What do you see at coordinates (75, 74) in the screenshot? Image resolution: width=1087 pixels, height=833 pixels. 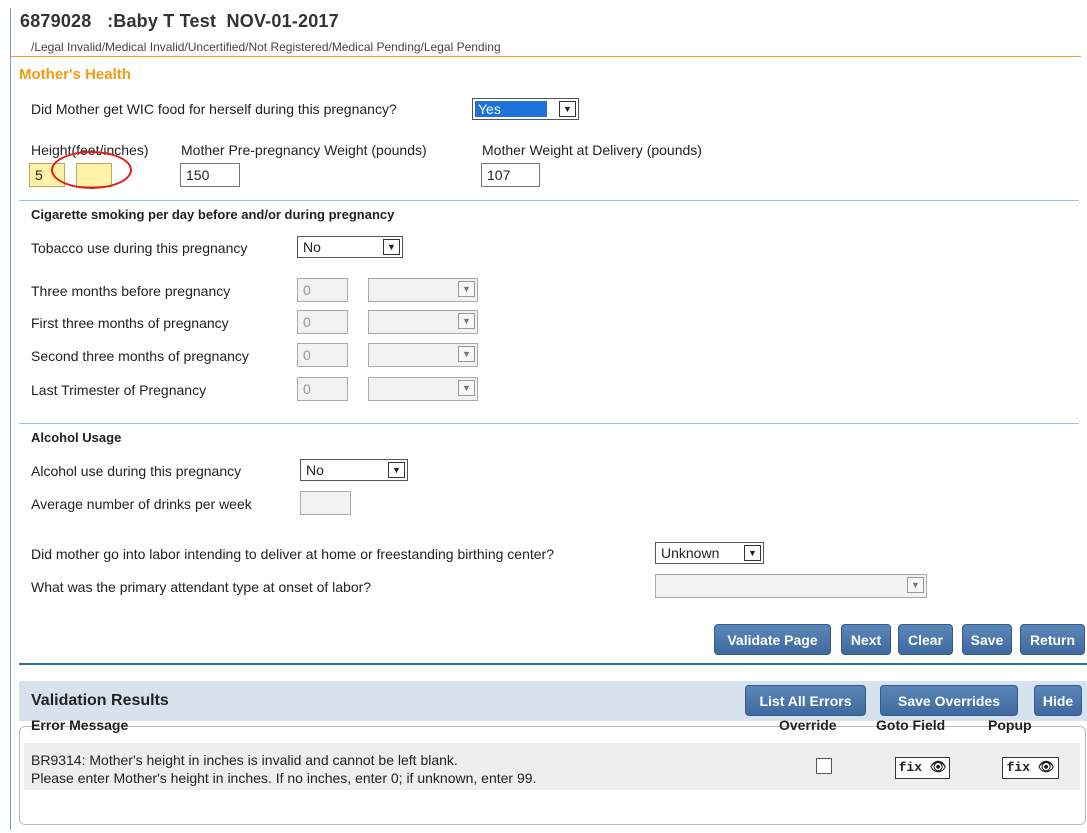 I see `section-title: Mother's Health` at bounding box center [75, 74].